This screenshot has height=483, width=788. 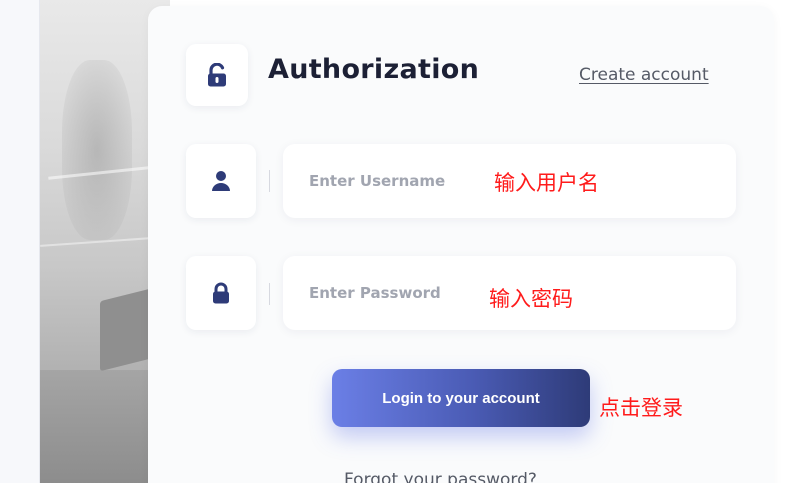 I want to click on login-button: Login to your account, so click(x=461, y=398).